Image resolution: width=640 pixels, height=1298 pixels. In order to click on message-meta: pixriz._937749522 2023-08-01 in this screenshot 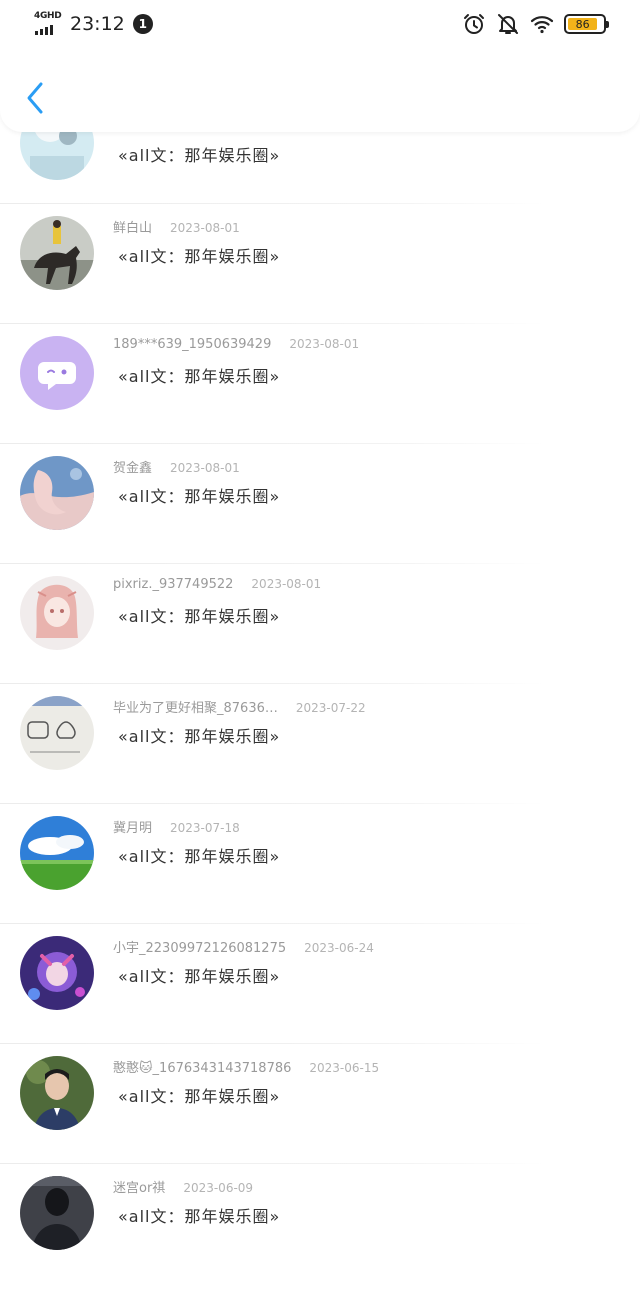, I will do `click(217, 584)`.